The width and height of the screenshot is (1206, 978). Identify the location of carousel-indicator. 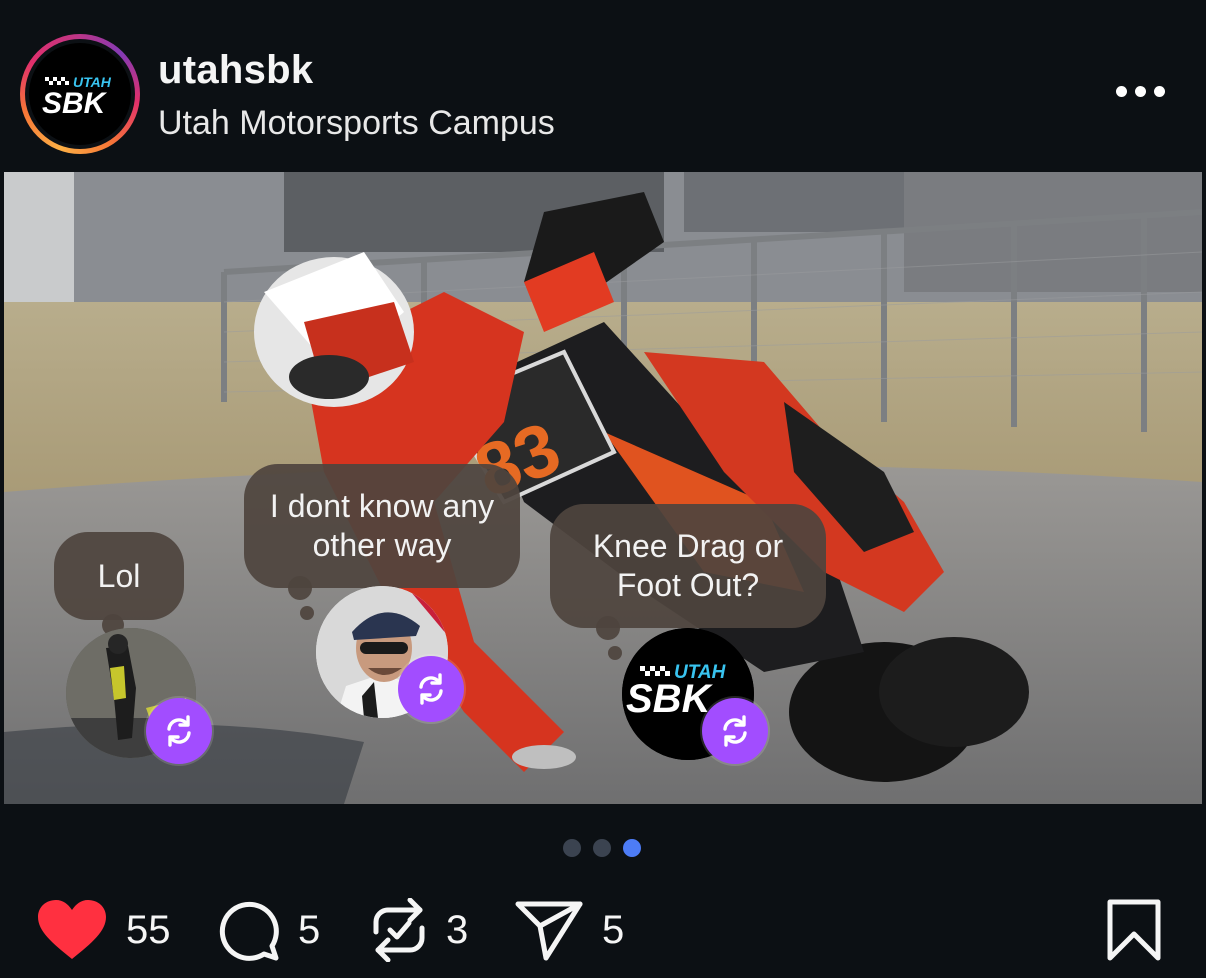
(608, 848).